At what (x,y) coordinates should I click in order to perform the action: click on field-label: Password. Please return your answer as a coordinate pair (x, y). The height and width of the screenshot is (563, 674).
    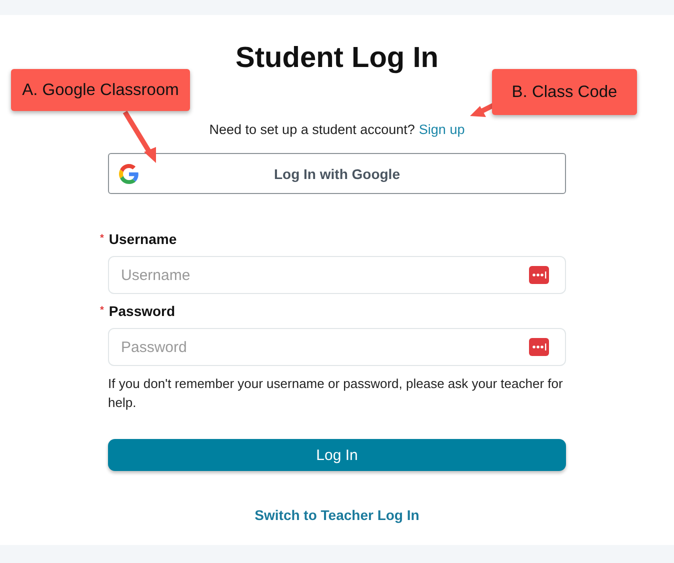
    Looking at the image, I should click on (142, 311).